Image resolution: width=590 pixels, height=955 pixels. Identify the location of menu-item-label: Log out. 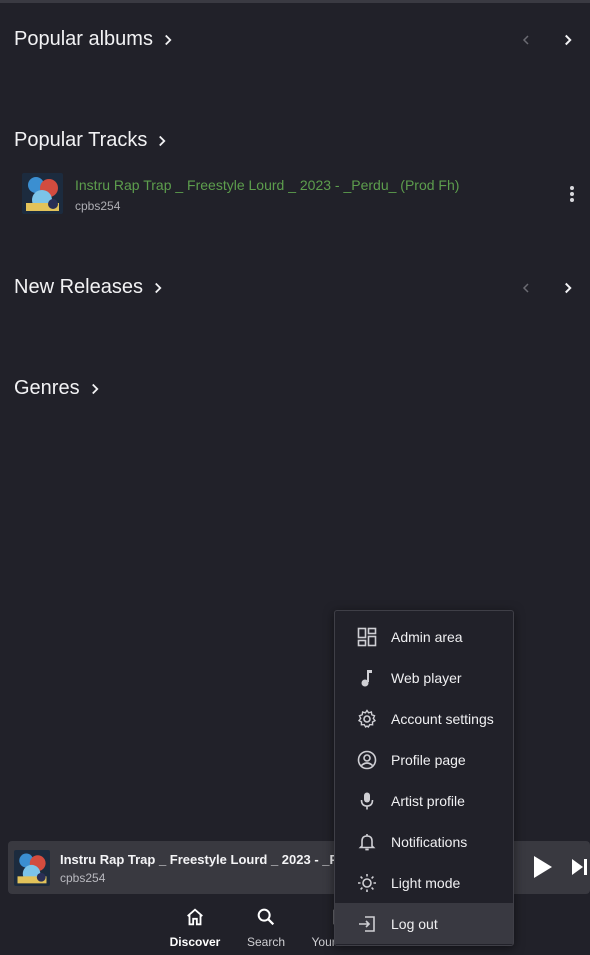
(414, 923).